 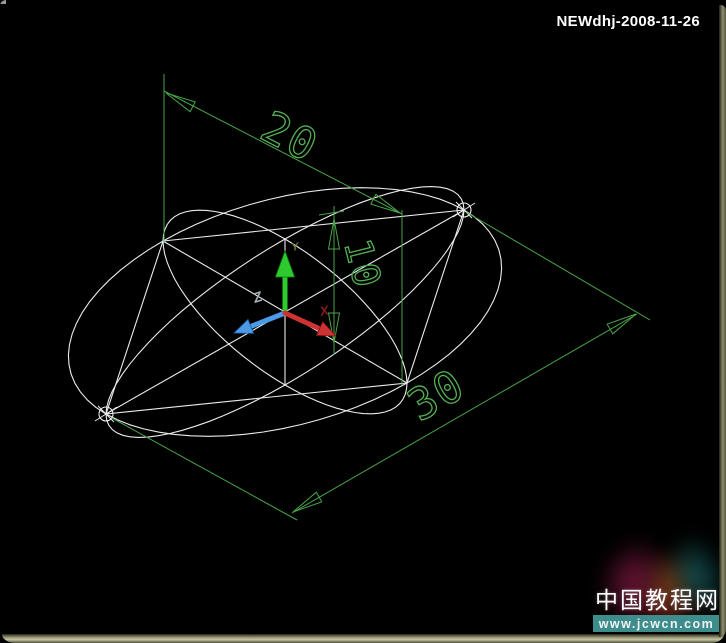 I want to click on site-url: www.jcwcn.com, so click(x=656, y=623).